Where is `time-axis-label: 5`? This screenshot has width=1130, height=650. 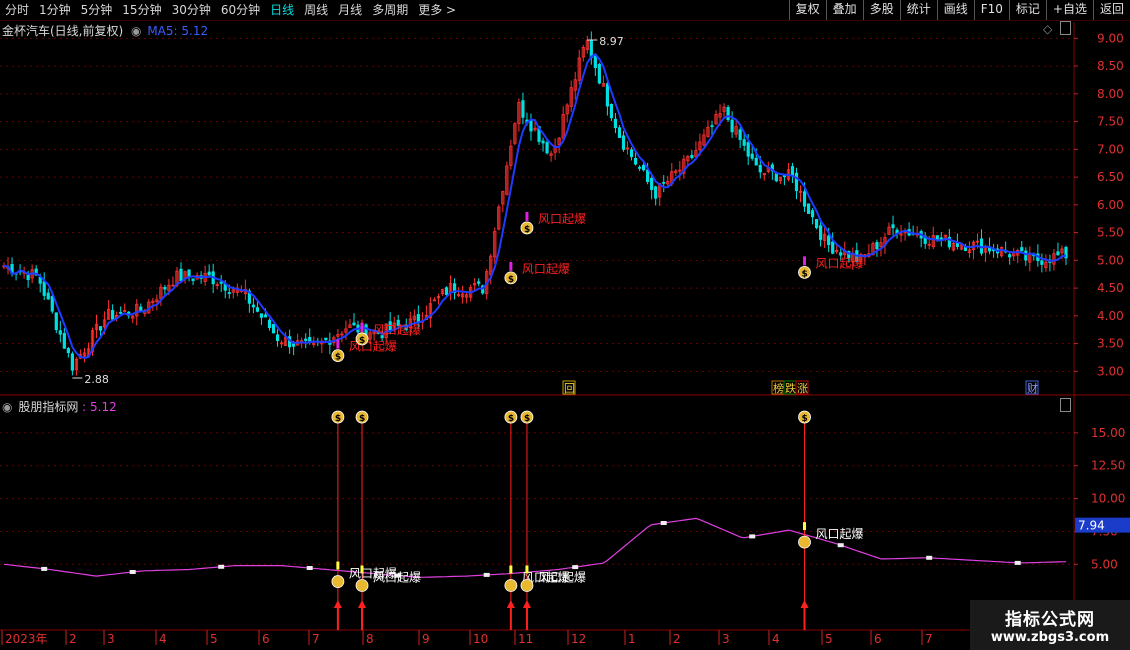 time-axis-label: 5 is located at coordinates (829, 639).